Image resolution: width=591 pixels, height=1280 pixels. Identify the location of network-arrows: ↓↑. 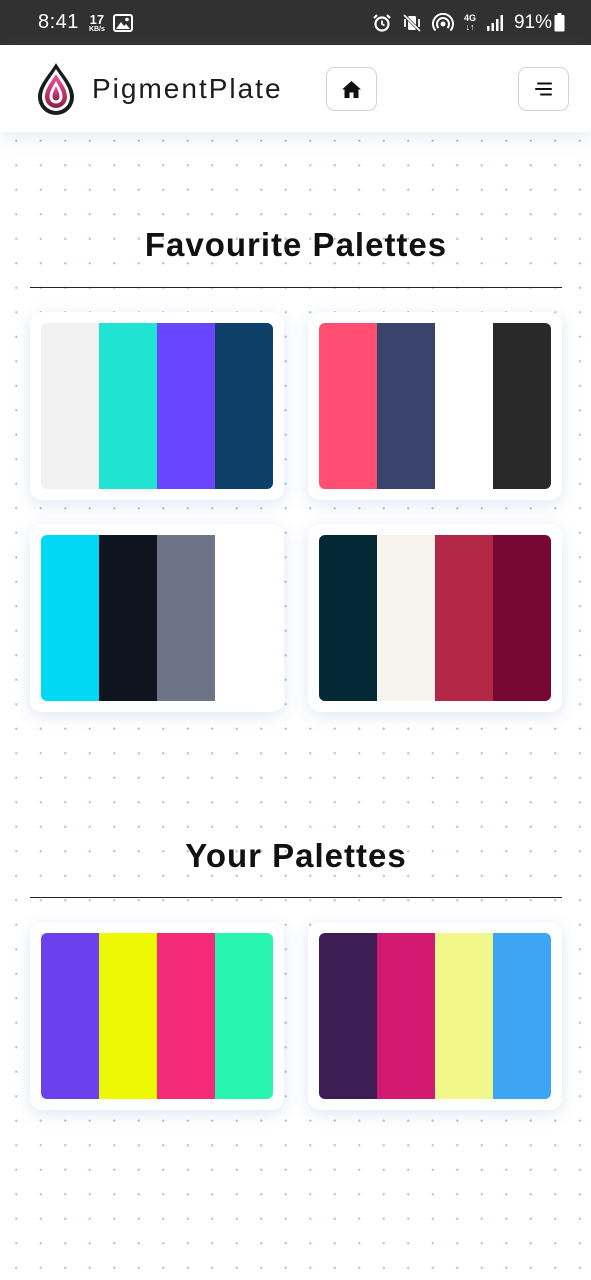
(470, 26).